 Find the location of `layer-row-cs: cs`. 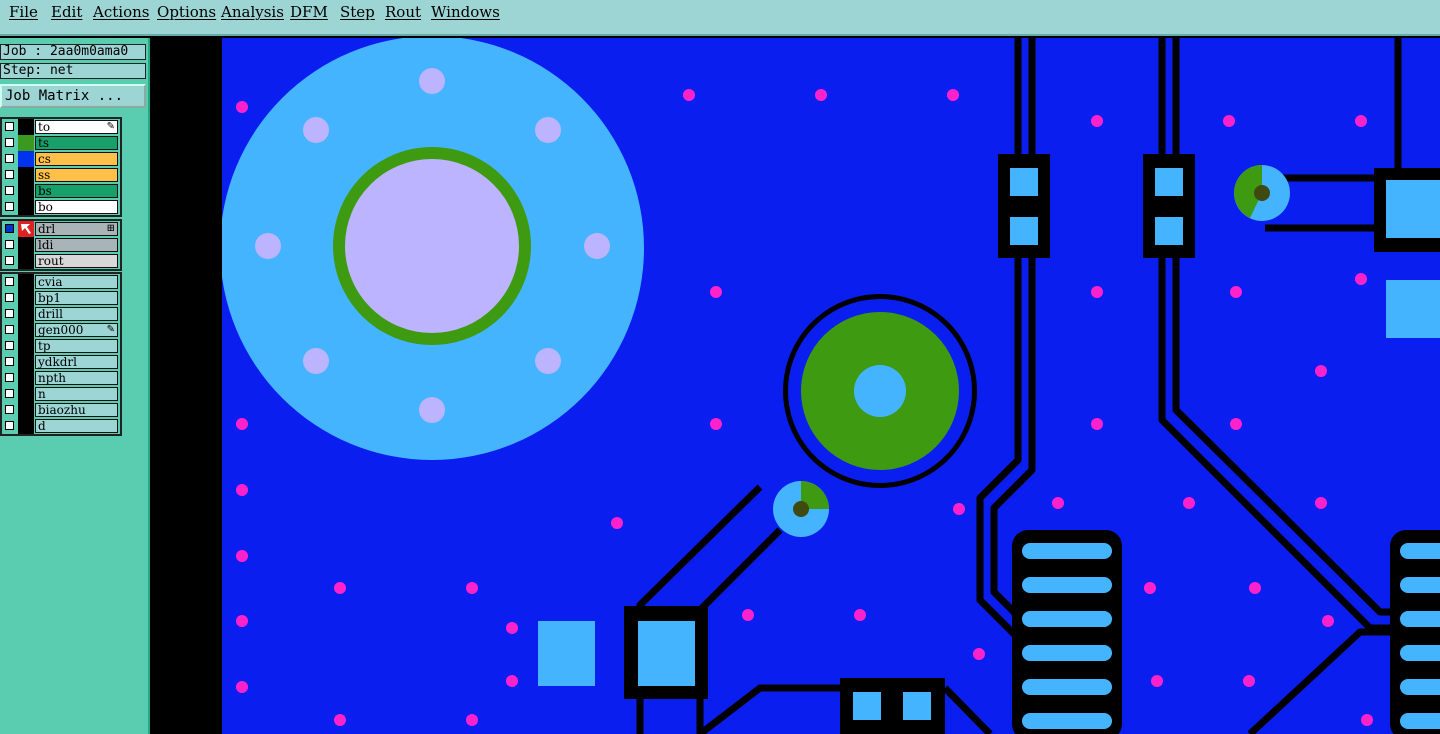

layer-row-cs: cs is located at coordinates (61, 159).